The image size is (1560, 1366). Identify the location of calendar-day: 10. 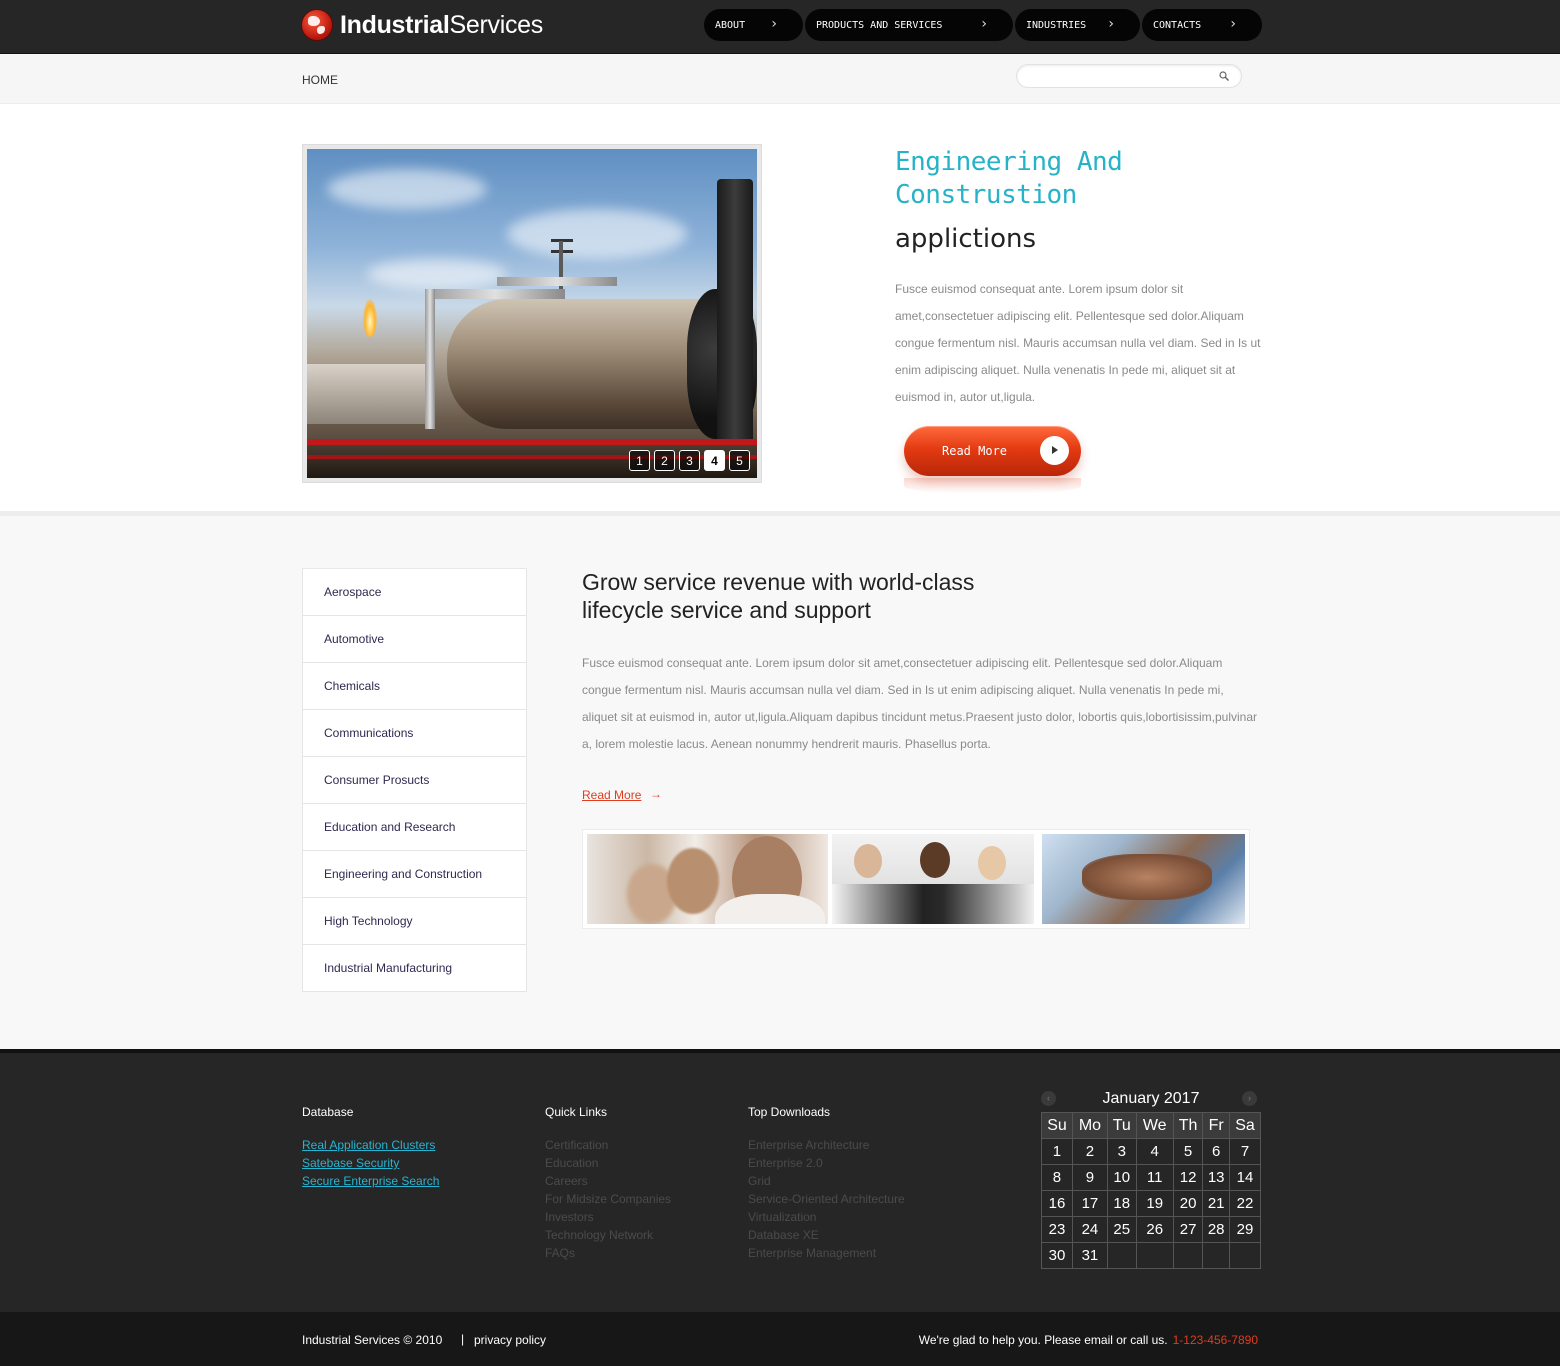
(1121, 1177).